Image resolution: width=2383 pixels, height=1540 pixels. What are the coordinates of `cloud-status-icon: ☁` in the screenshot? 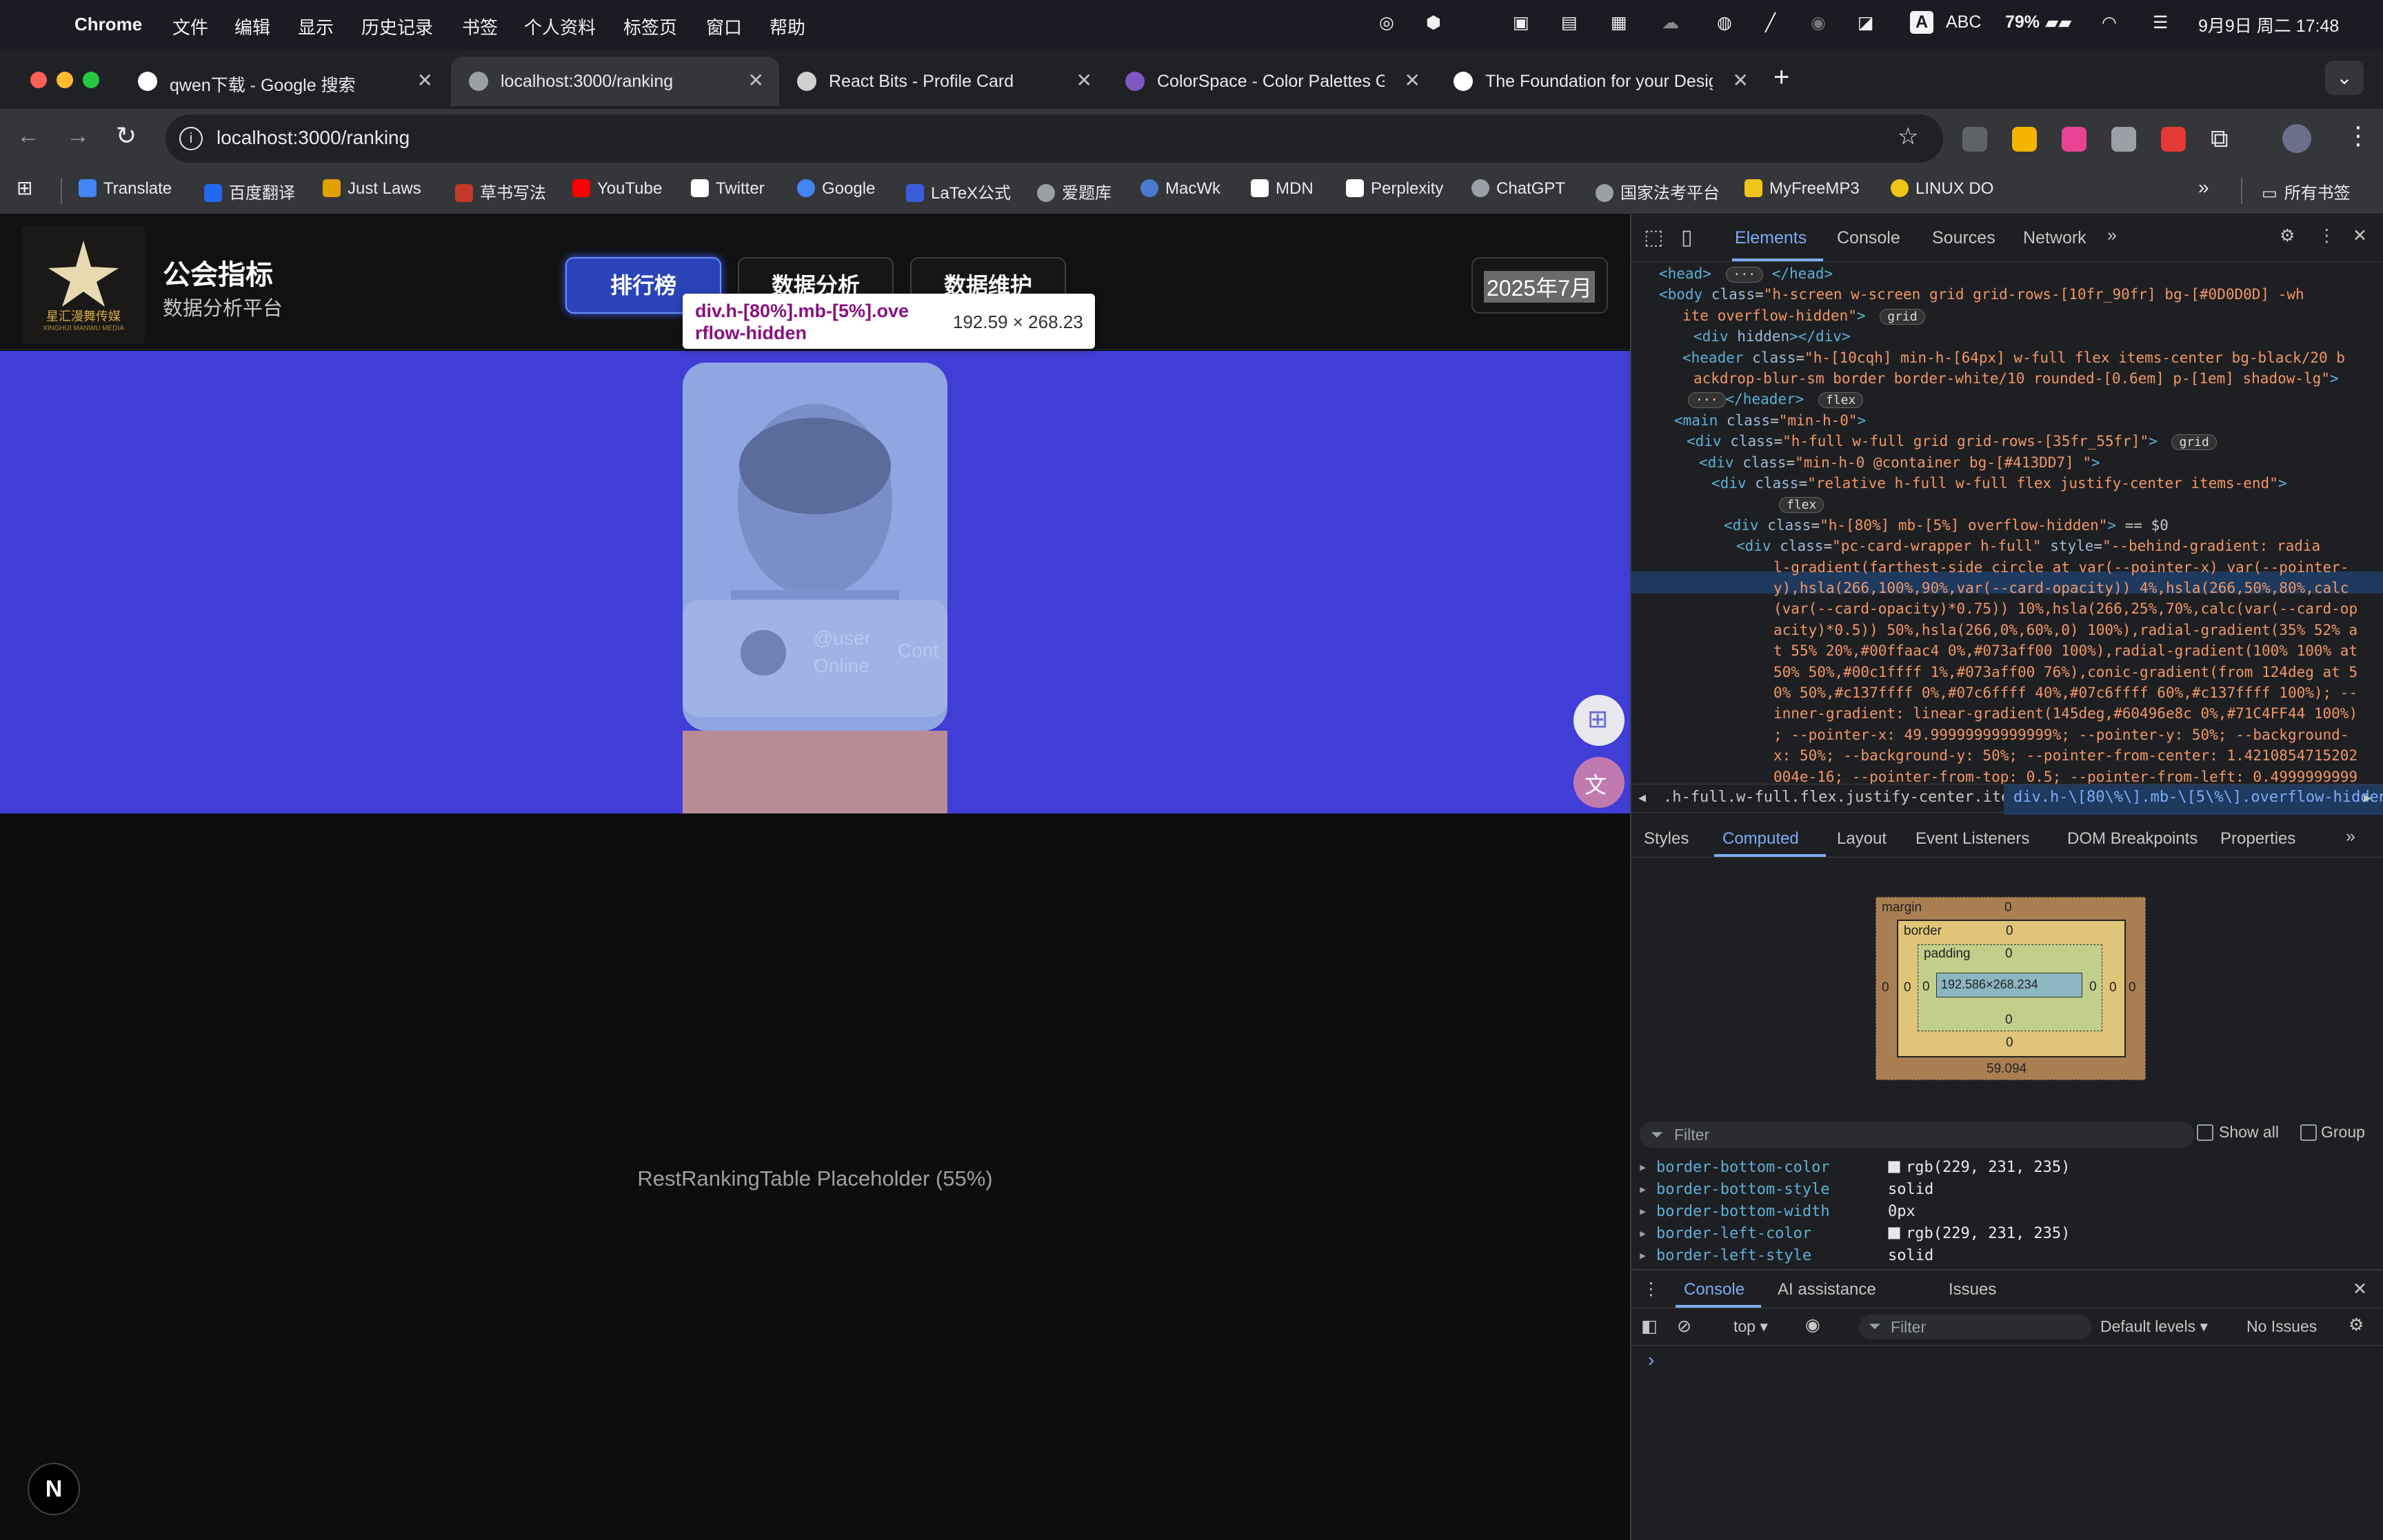 It's located at (1670, 22).